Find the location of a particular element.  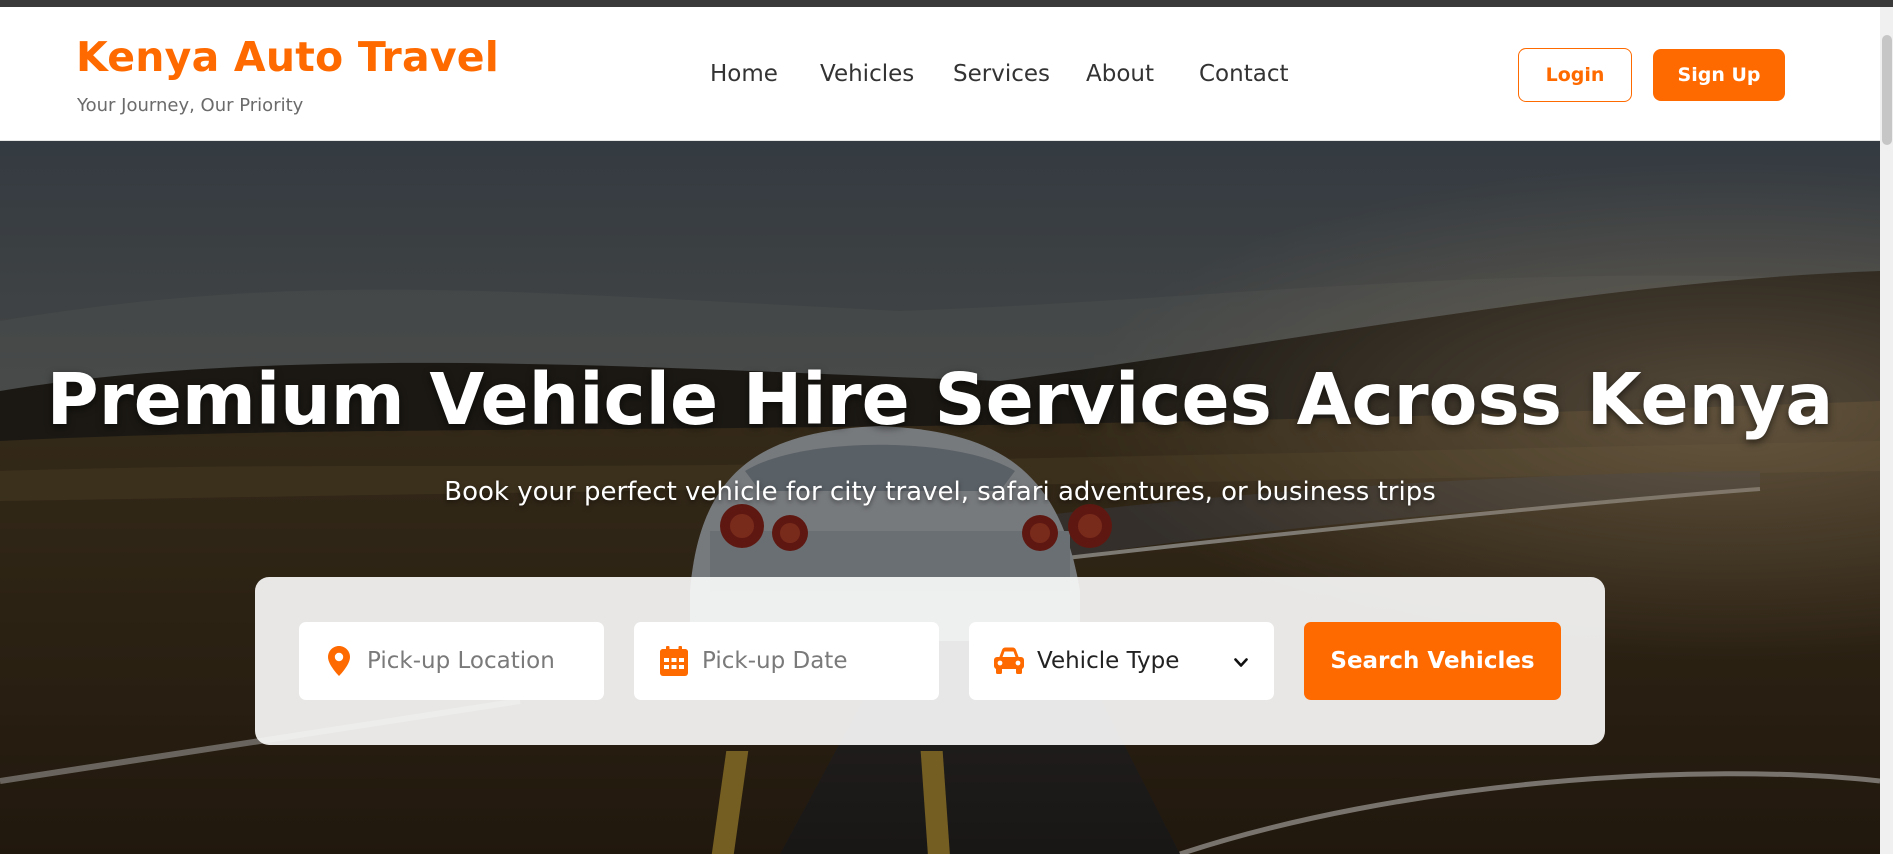

nav-contact: Contact is located at coordinates (1243, 74).